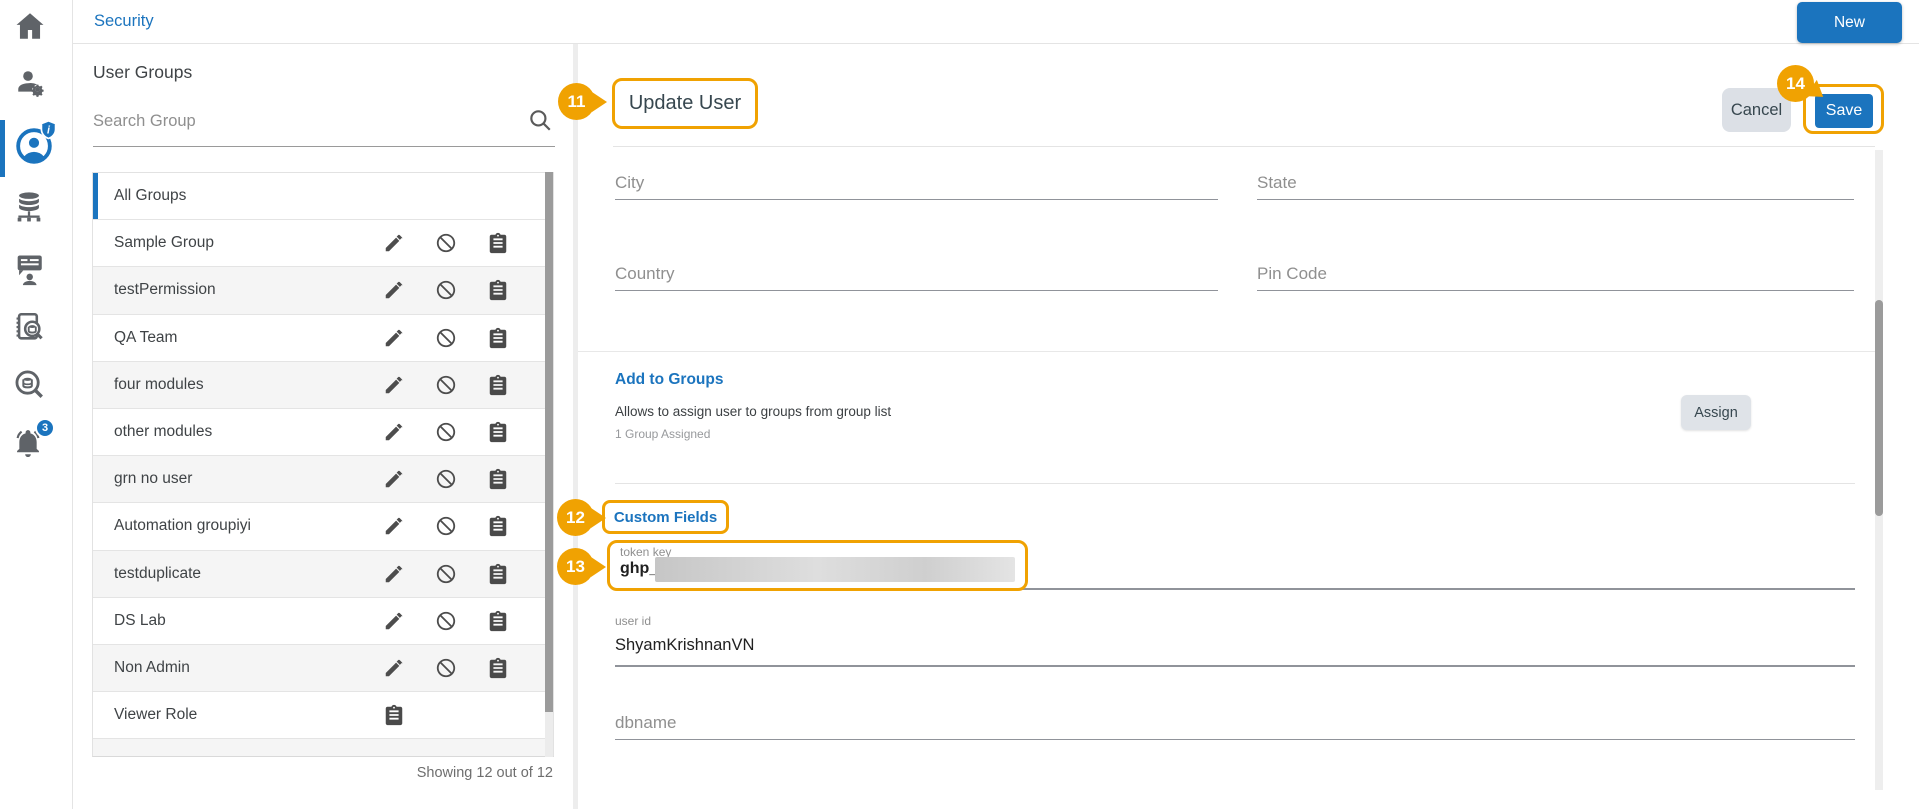  What do you see at coordinates (323, 574) in the screenshot?
I see `group-row: testduplicate` at bounding box center [323, 574].